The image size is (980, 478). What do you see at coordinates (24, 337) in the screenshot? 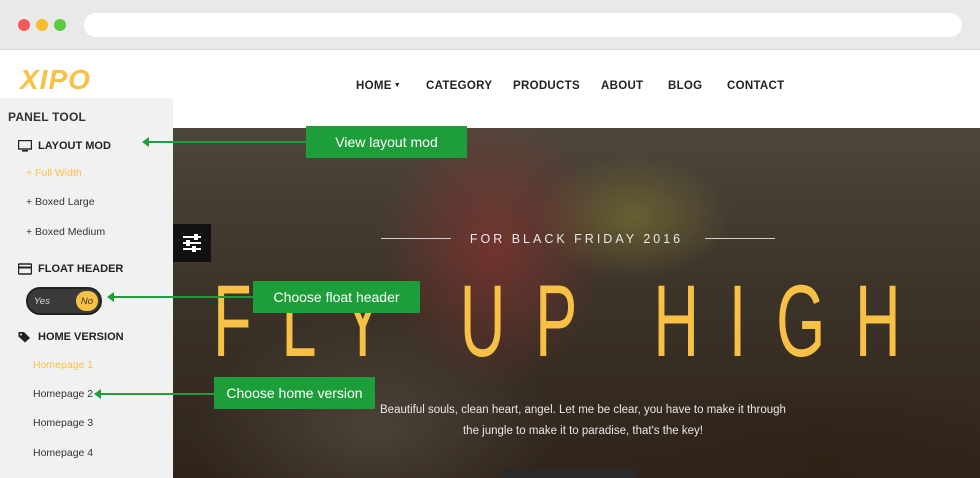
I see `tags-icon` at bounding box center [24, 337].